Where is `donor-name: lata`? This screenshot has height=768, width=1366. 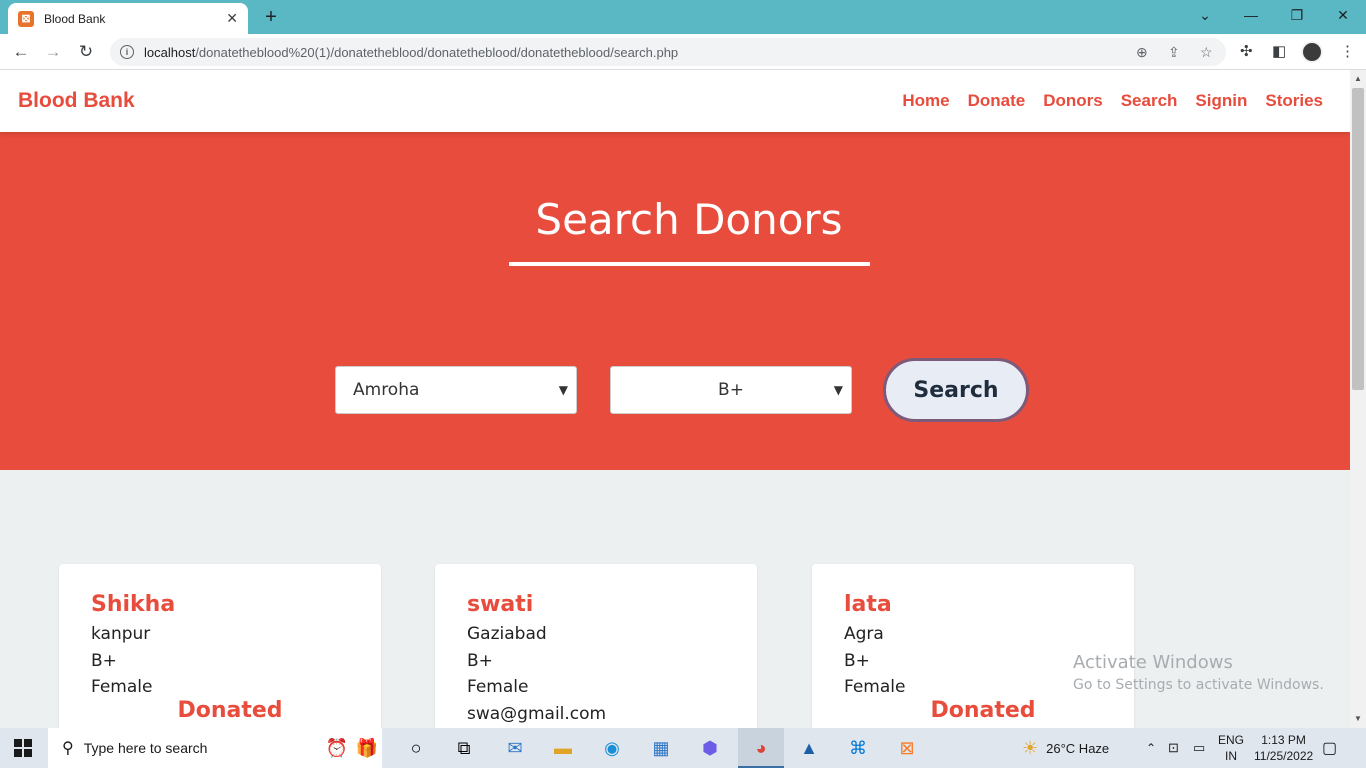 donor-name: lata is located at coordinates (868, 604).